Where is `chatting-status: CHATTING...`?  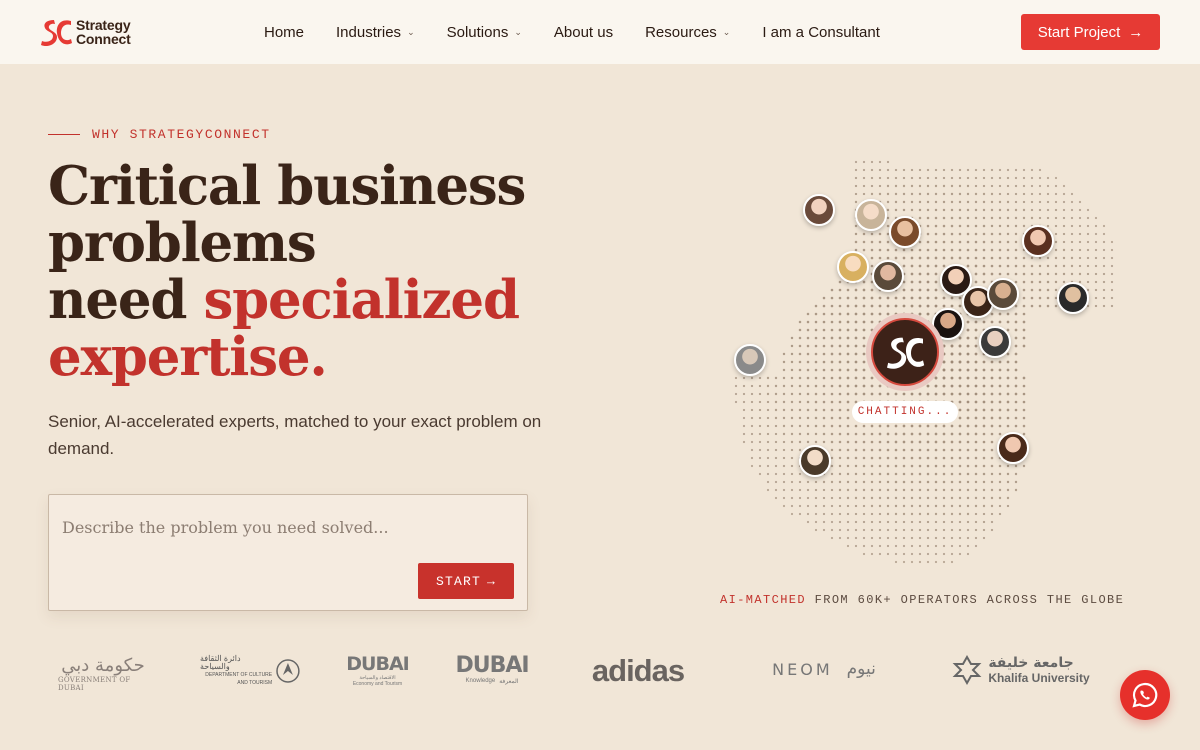 chatting-status: CHATTING... is located at coordinates (905, 412).